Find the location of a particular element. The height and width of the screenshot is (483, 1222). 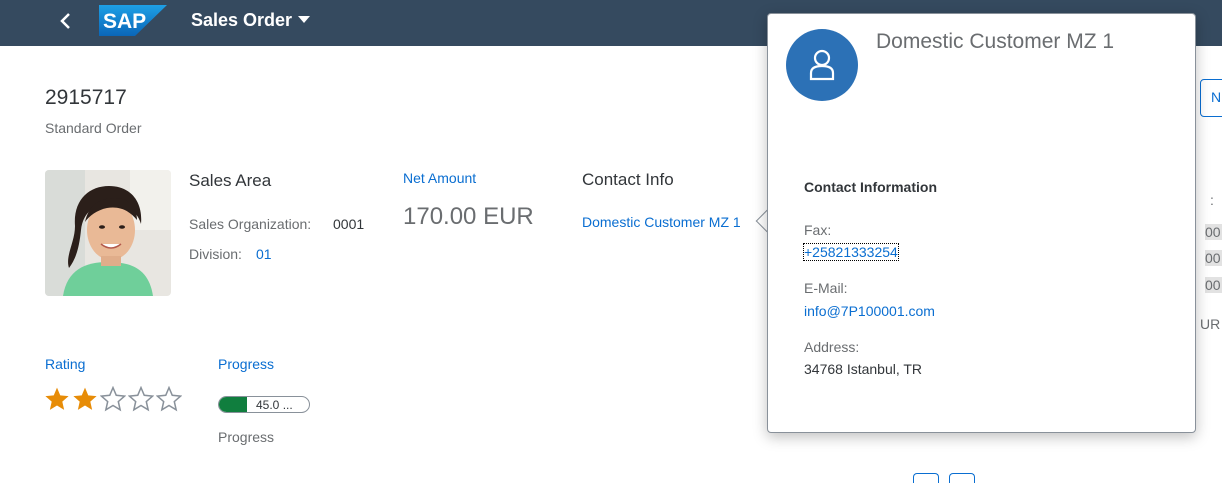

rating-indicator is located at coordinates (113, 399).